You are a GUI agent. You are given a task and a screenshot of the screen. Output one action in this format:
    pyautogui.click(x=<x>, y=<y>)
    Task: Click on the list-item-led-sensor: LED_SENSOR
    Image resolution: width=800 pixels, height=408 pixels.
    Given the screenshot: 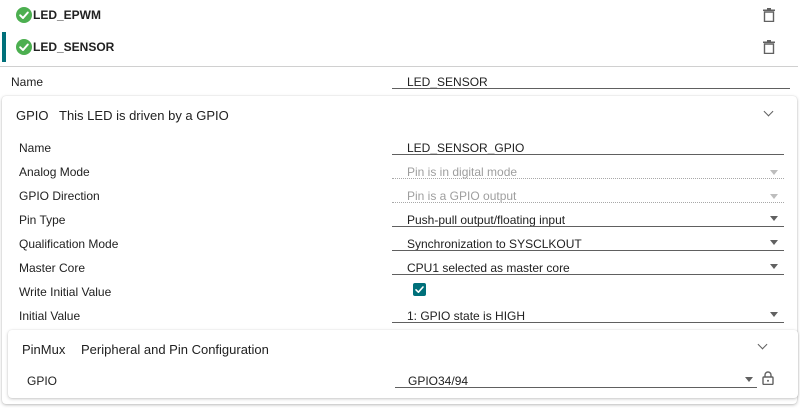 What is the action you would take?
    pyautogui.click(x=399, y=47)
    